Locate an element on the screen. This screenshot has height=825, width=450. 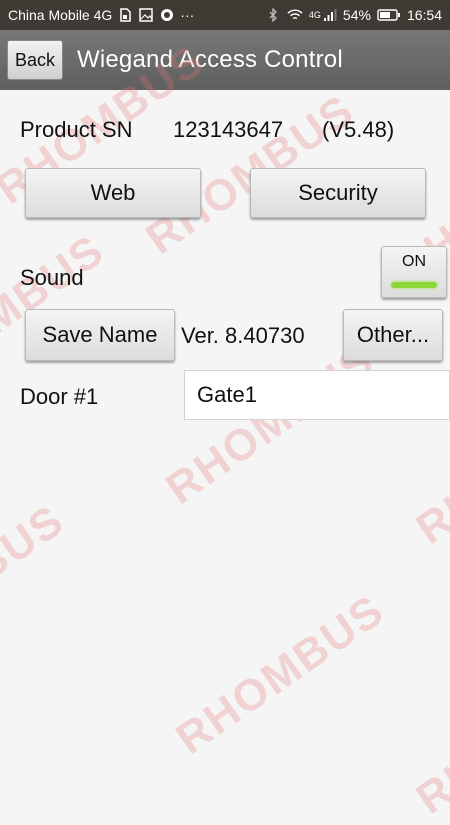
gallery-icon is located at coordinates (146, 15).